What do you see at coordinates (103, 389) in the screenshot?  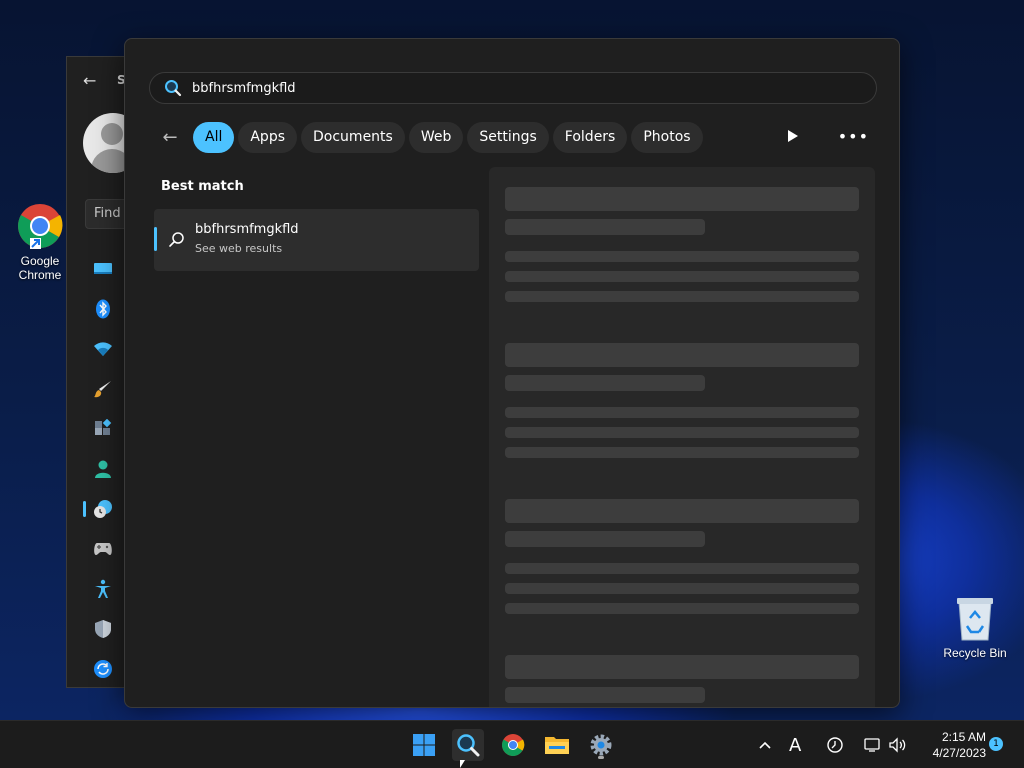 I see `personalization-icon` at bounding box center [103, 389].